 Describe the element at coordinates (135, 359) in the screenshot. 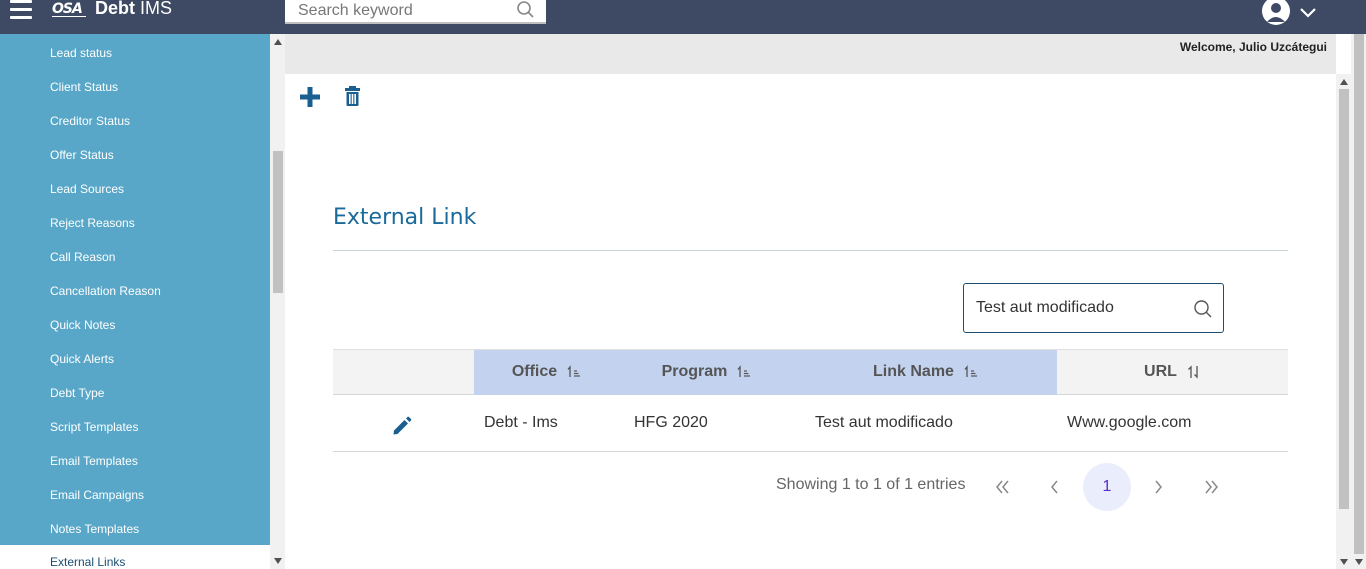

I see `sidebar-item-quick-alerts: Quick Alerts` at that location.